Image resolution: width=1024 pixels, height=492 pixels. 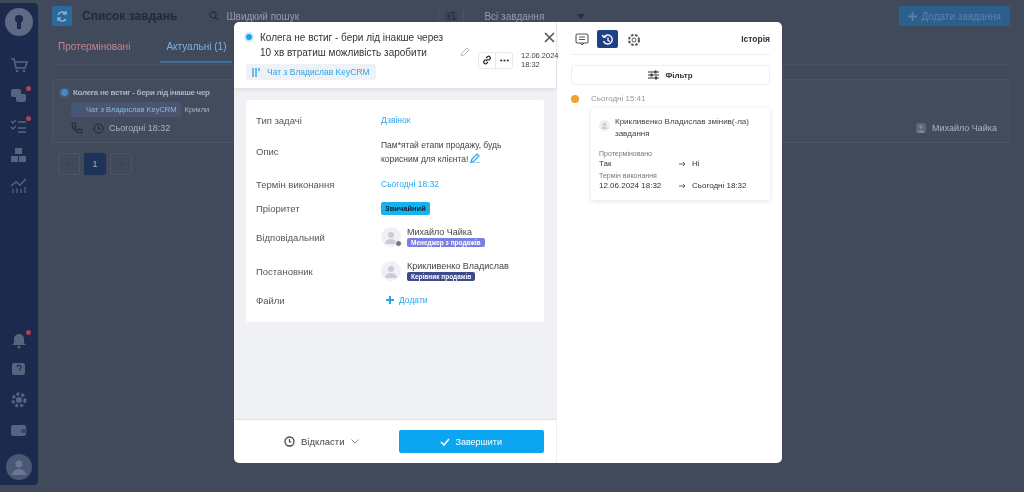 What do you see at coordinates (964, 128) in the screenshot?
I see `assignee-name: Михайло Чайка` at bounding box center [964, 128].